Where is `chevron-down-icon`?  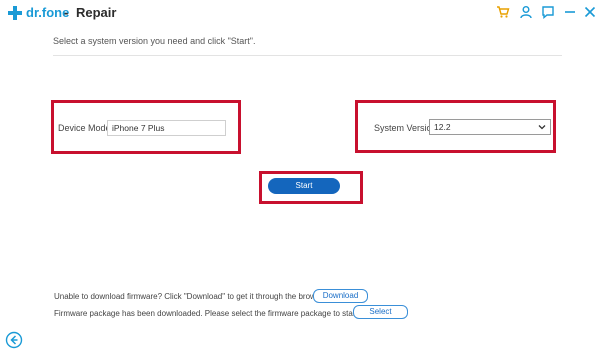 chevron-down-icon is located at coordinates (542, 127).